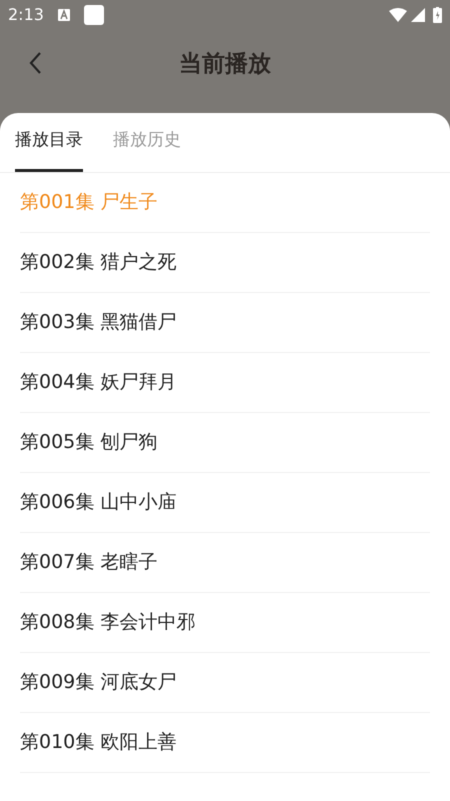  Describe the element at coordinates (94, 15) in the screenshot. I see `square-icon` at that location.